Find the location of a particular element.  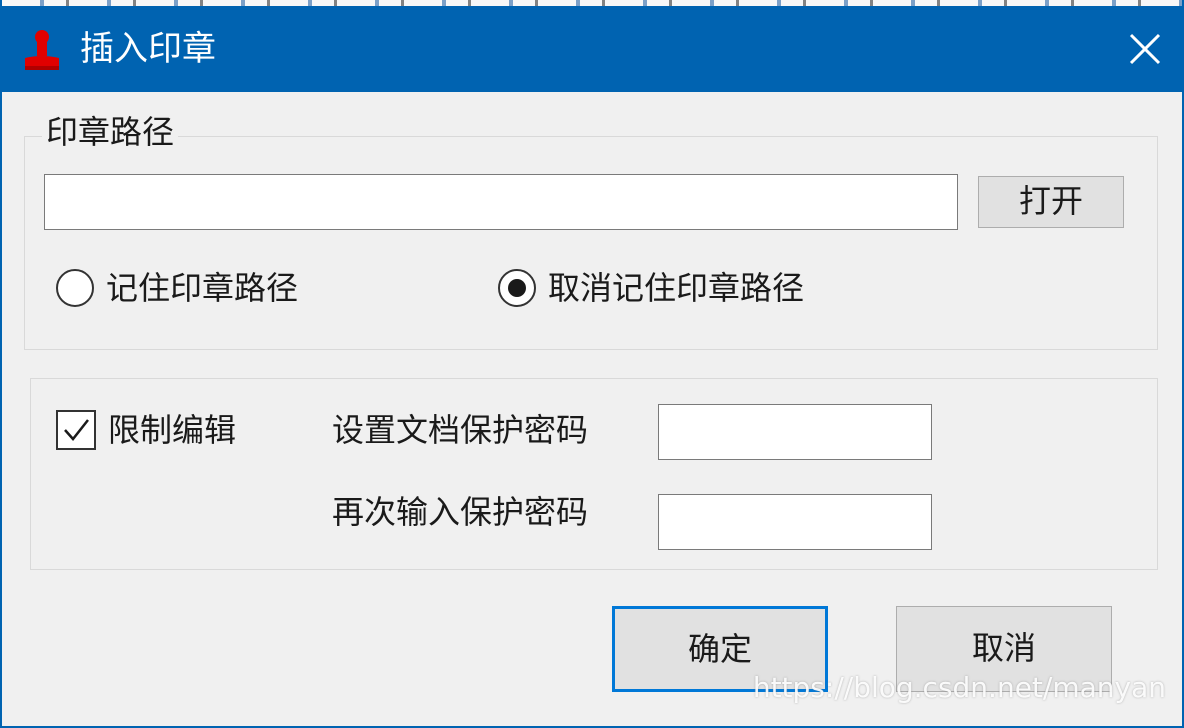

dialog-title: 插入印章 is located at coordinates (148, 49).